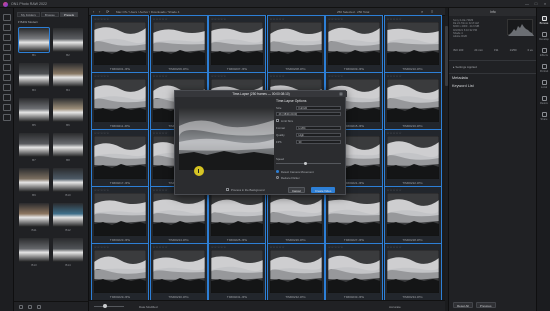  What do you see at coordinates (318, 141) in the screenshot?
I see `fps-select: 30` at bounding box center [318, 141].